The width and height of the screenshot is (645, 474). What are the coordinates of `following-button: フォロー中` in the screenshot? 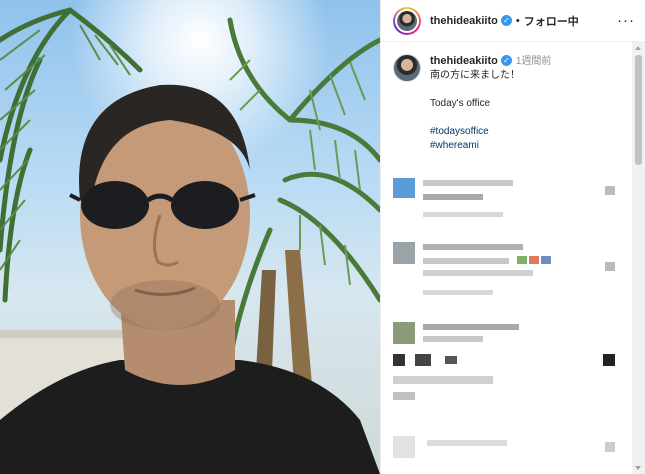 It's located at (551, 21).